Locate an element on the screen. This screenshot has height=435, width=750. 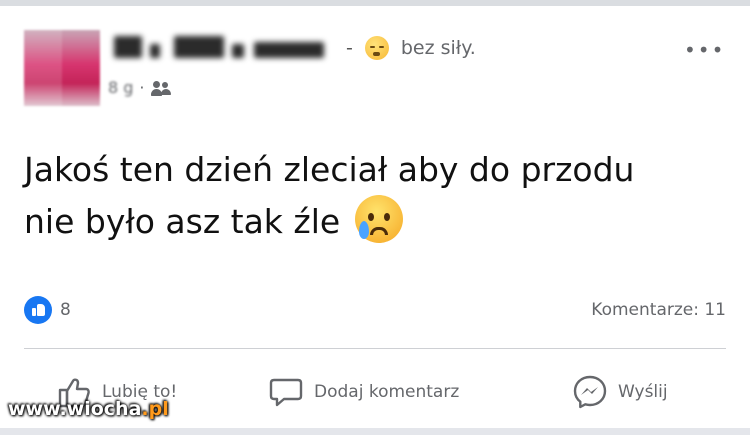
send-button: Wyślij is located at coordinates (620, 392).